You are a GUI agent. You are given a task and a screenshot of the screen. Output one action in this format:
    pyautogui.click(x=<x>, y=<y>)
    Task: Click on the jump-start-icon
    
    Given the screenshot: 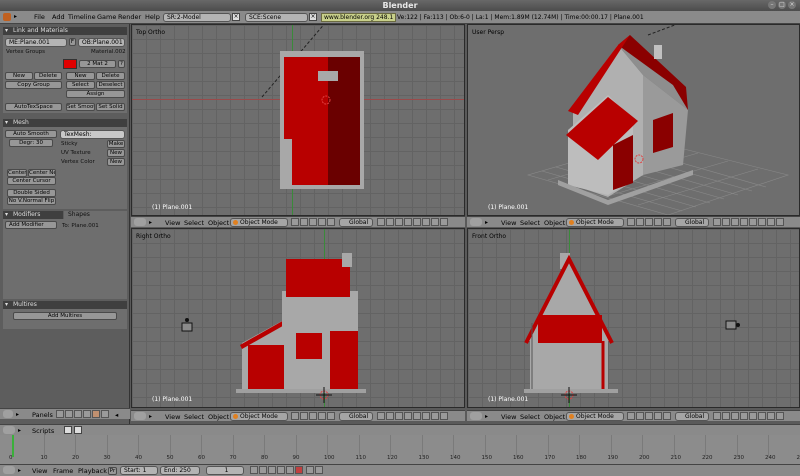 What is the action you would take?
    pyautogui.click(x=254, y=470)
    